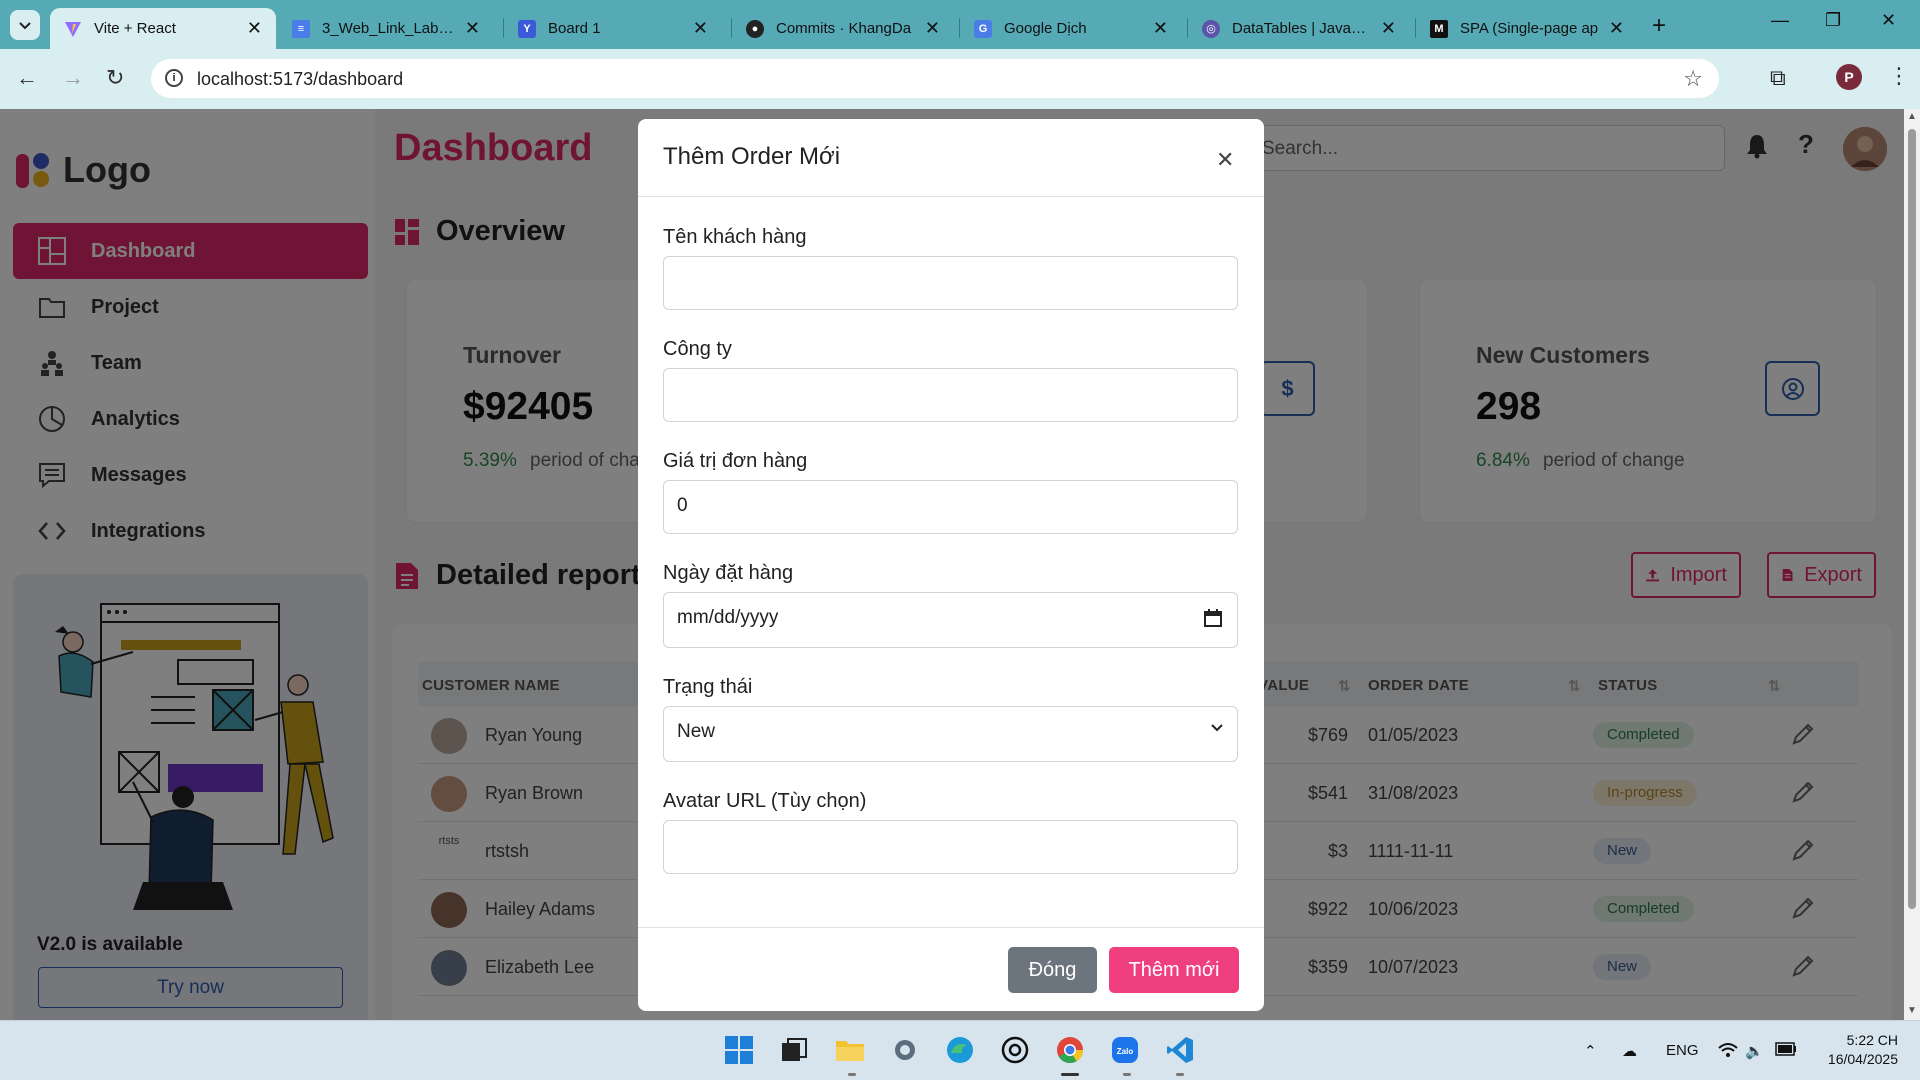 The width and height of the screenshot is (1920, 1080). What do you see at coordinates (1180, 1050) in the screenshot?
I see `vscode-icon` at bounding box center [1180, 1050].